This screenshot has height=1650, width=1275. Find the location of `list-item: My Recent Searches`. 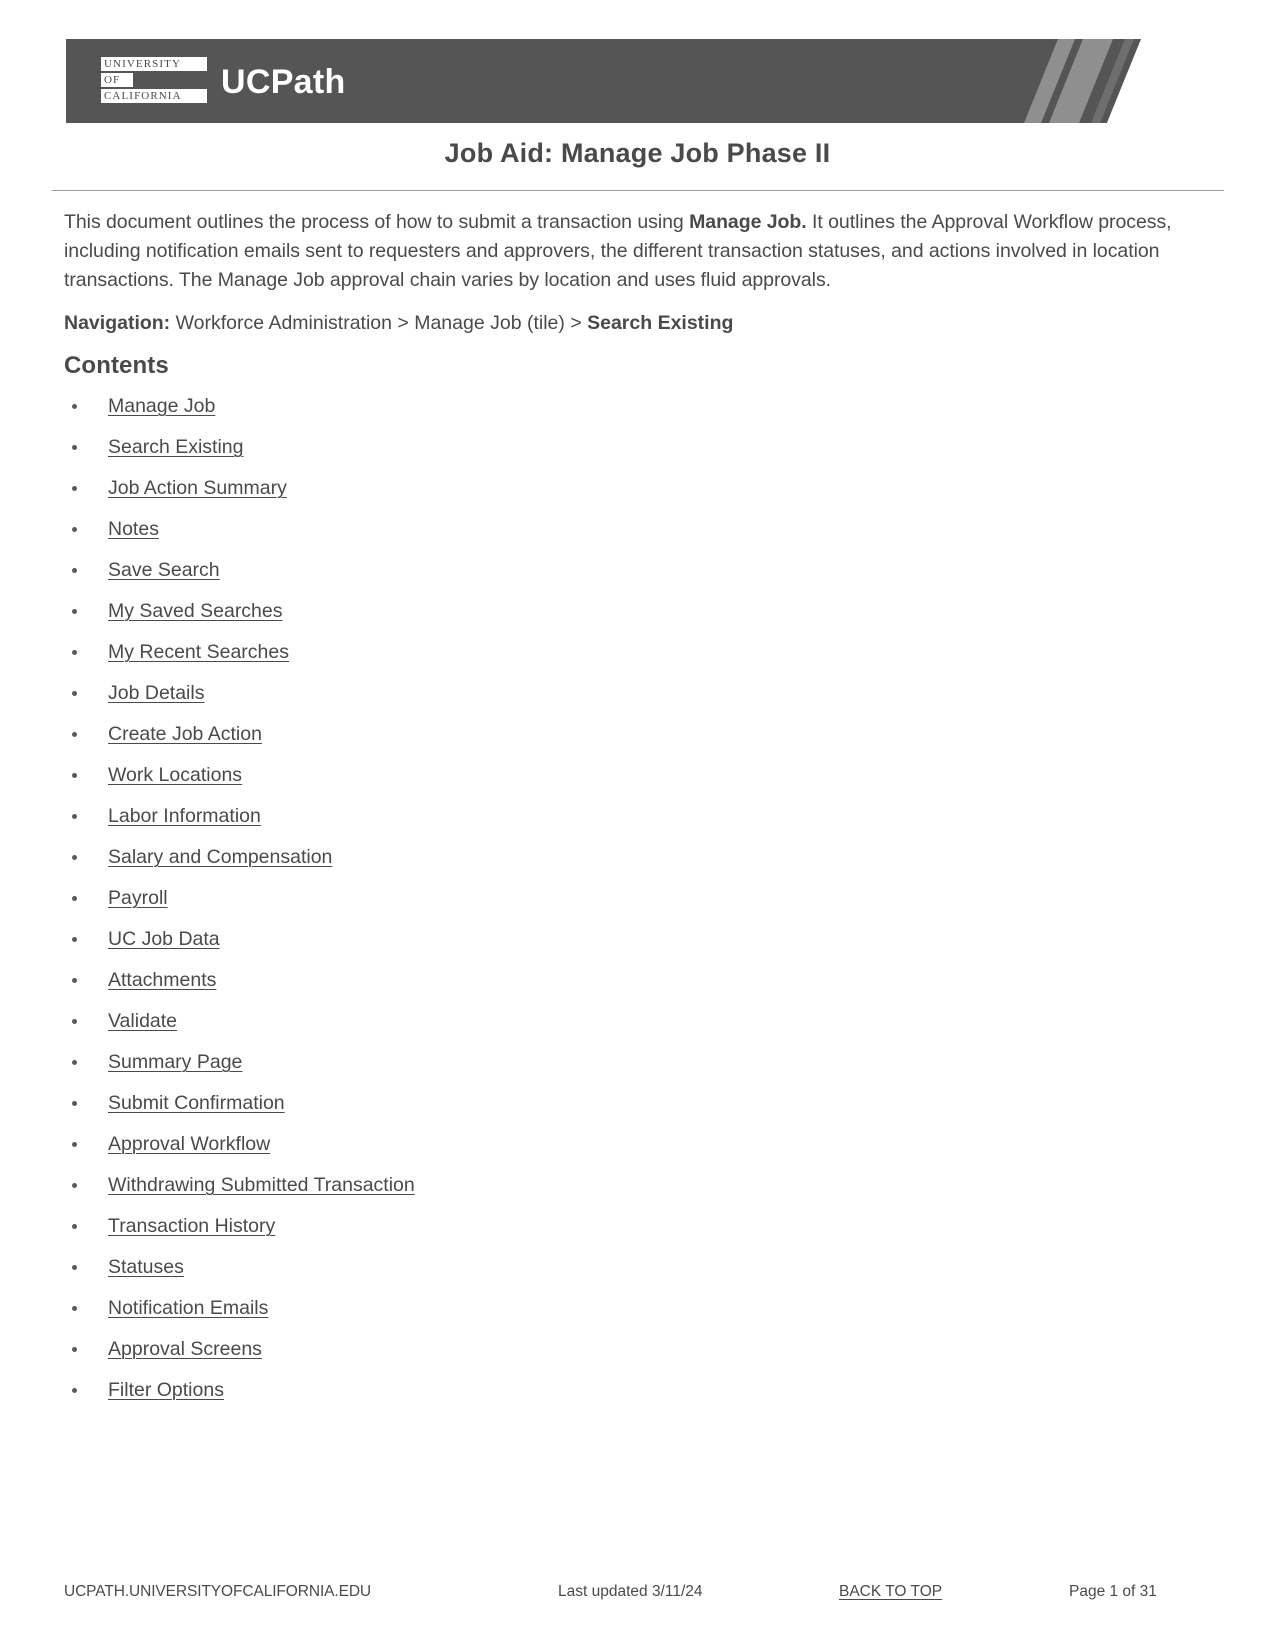

list-item: My Recent Searches is located at coordinates (619, 652).